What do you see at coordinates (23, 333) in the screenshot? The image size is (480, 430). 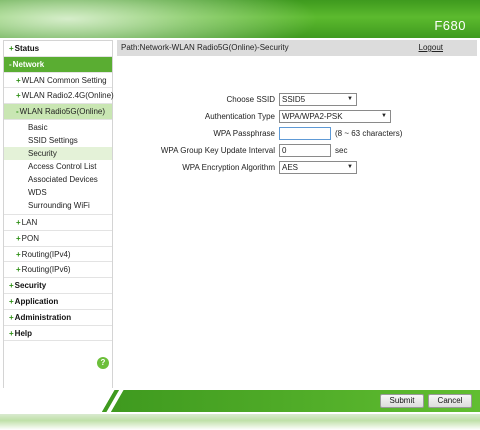 I see `menu-label: Help` at bounding box center [23, 333].